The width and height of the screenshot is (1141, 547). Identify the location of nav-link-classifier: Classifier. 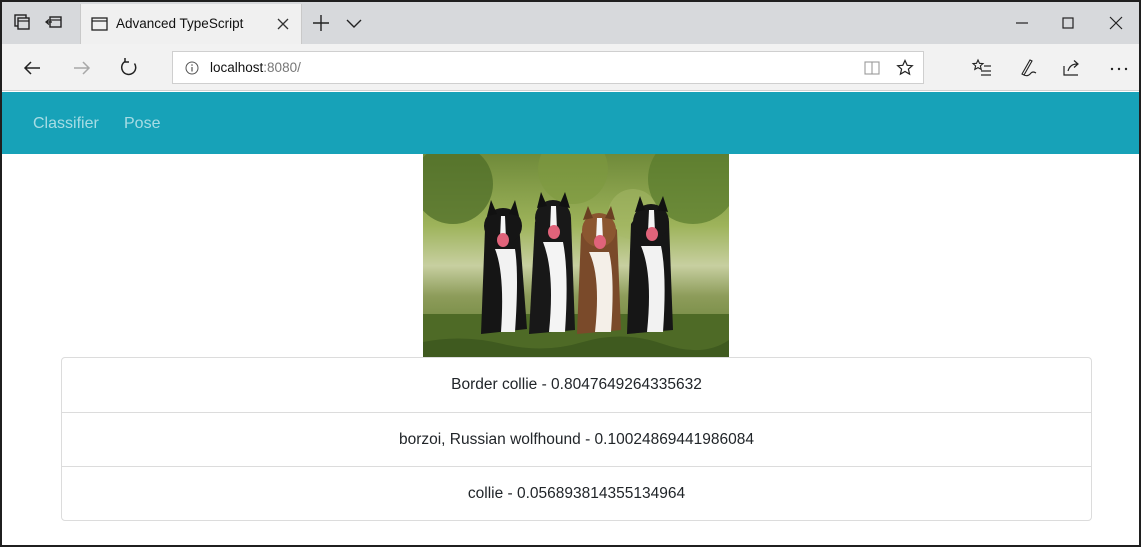
(66, 124).